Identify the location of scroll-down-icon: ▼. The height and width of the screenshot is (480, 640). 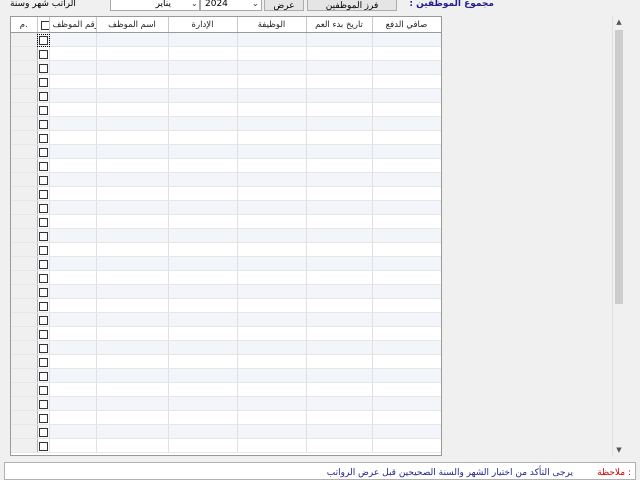
(619, 450).